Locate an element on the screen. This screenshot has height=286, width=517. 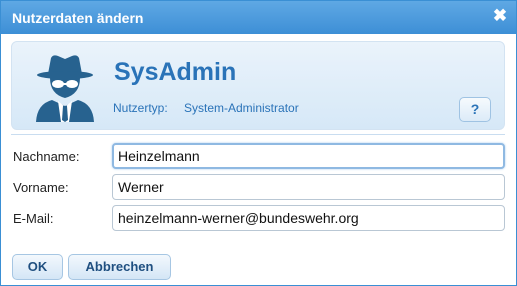
help-button: ? is located at coordinates (475, 109).